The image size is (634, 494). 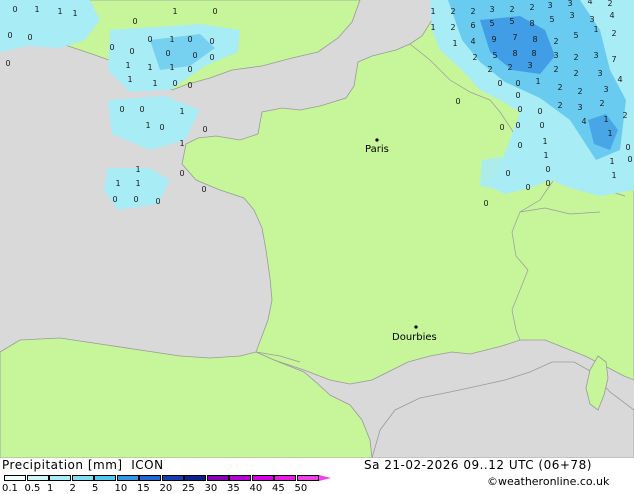 I want to click on legend-label: 50, so click(x=301, y=488).